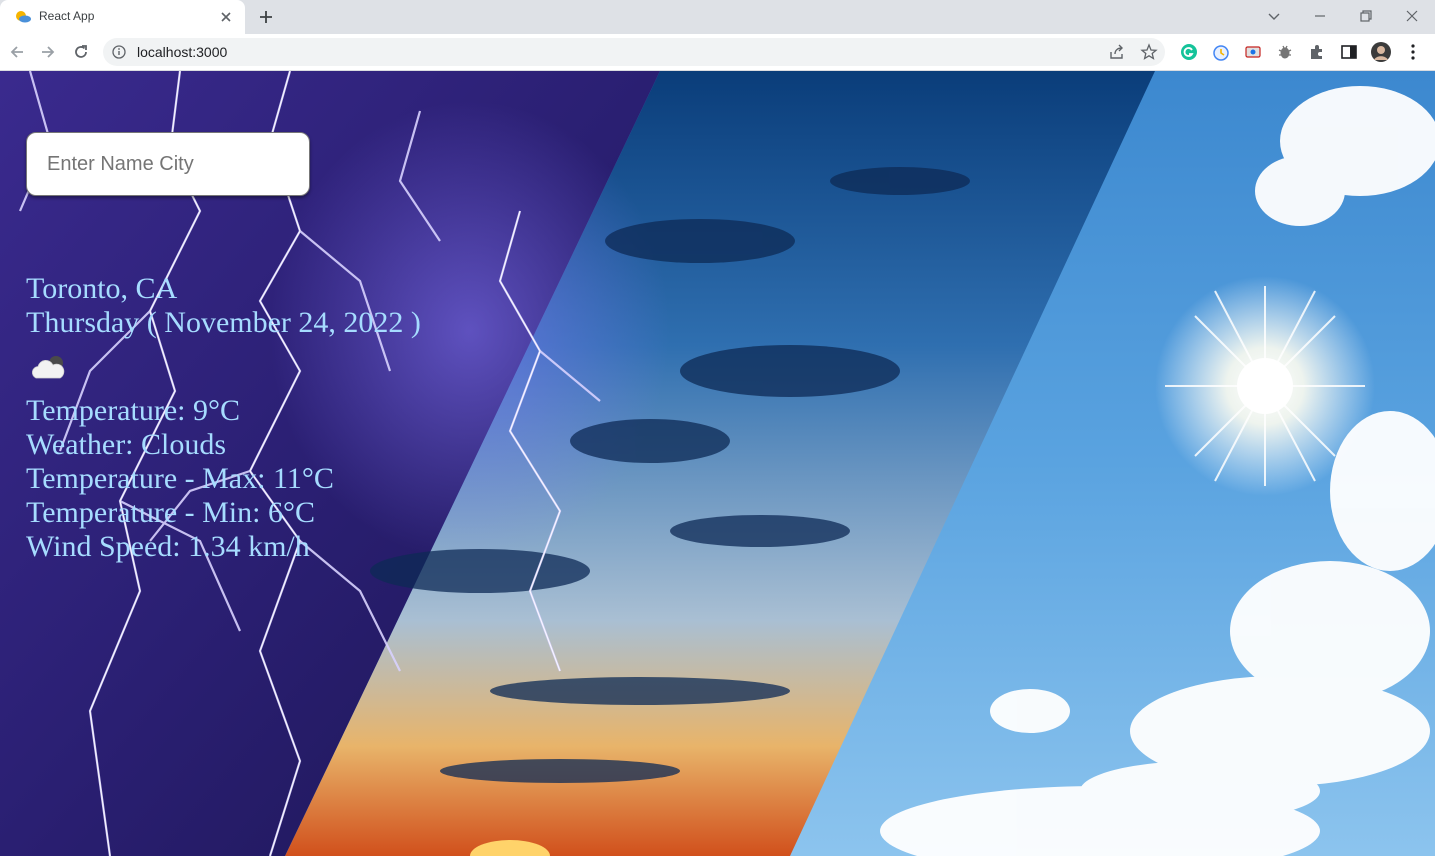  What do you see at coordinates (1149, 52) in the screenshot?
I see `bookmark-star-icon` at bounding box center [1149, 52].